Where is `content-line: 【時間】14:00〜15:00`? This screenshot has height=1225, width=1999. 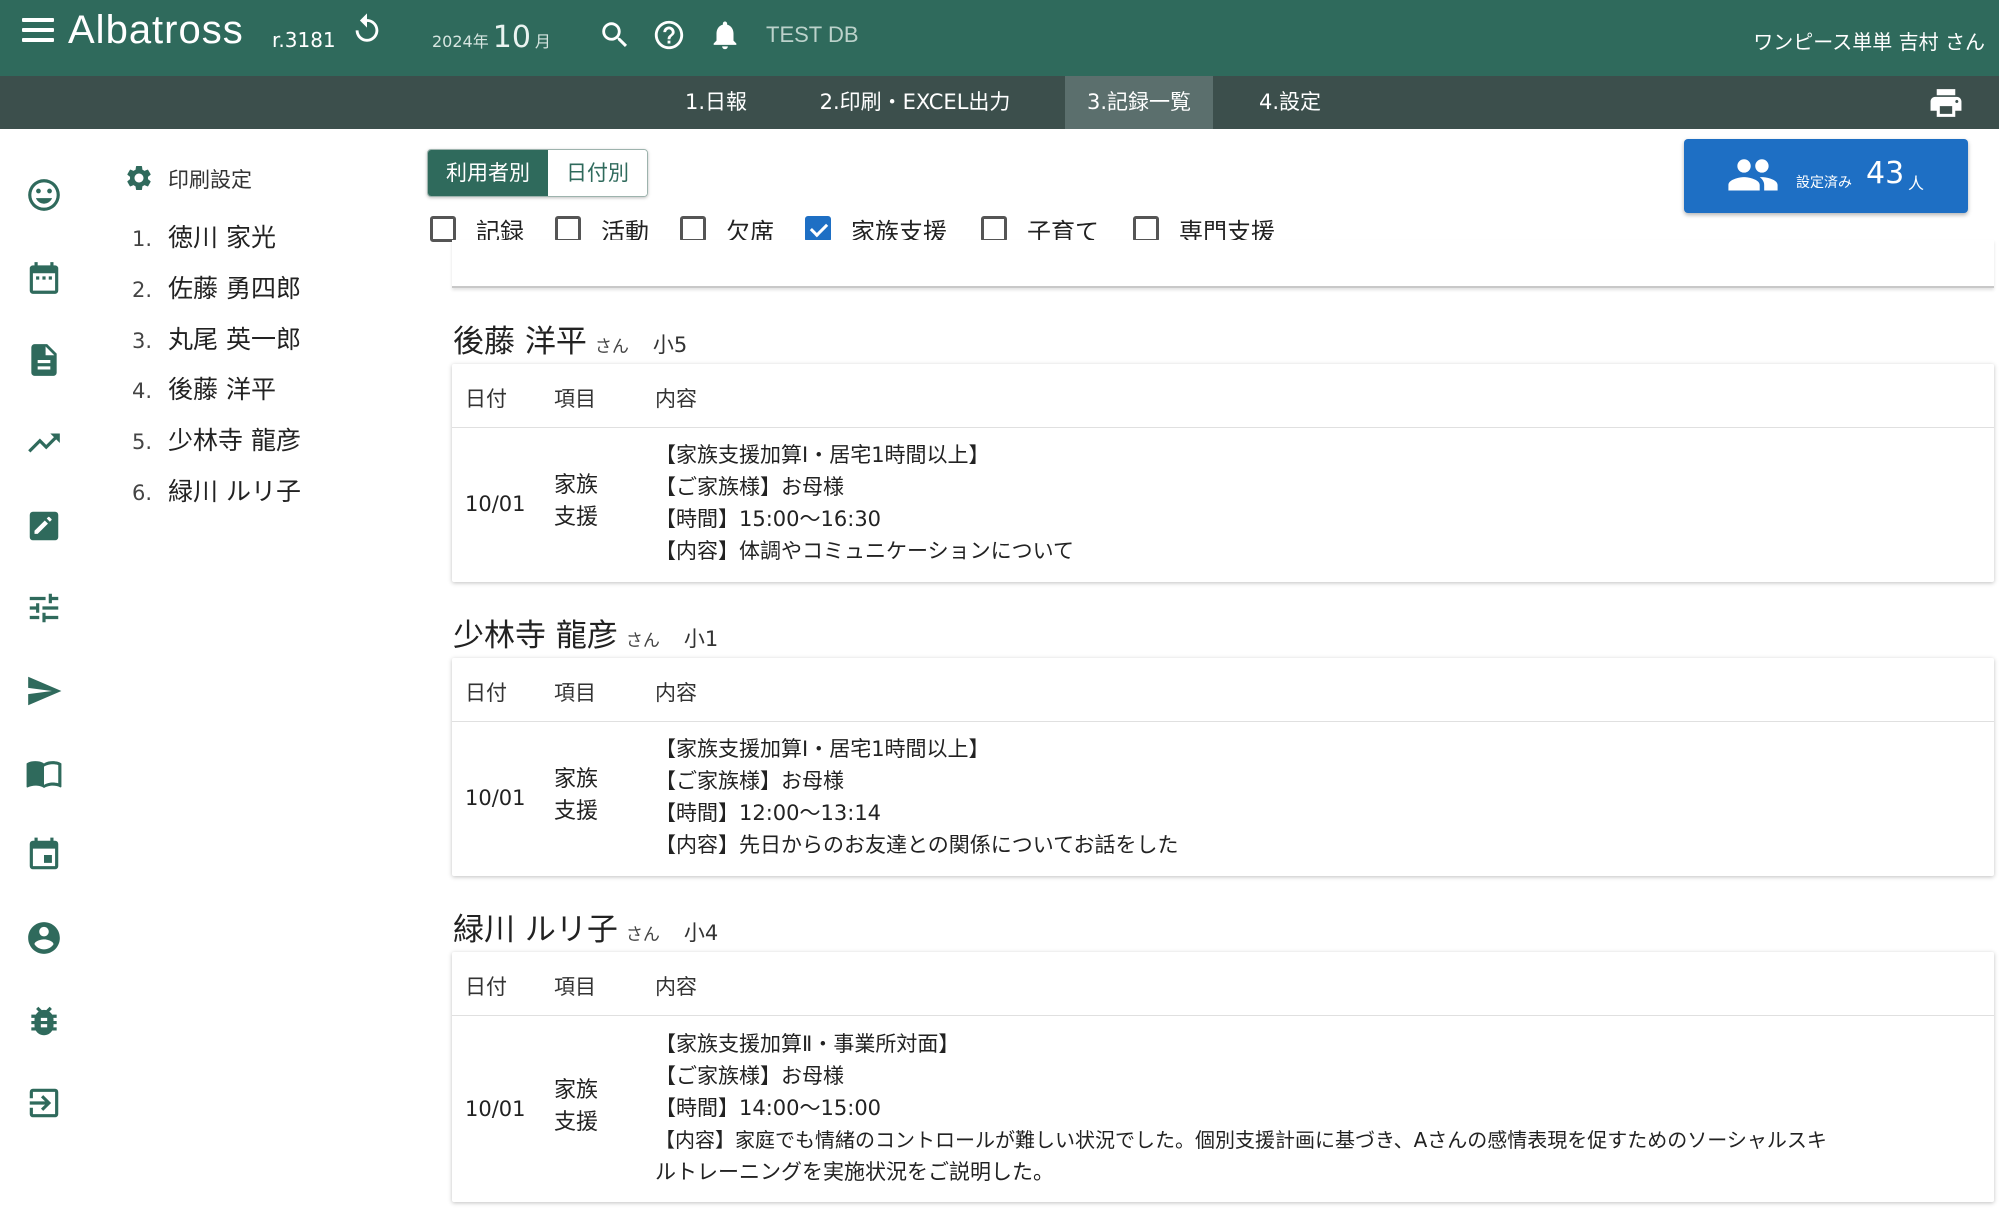 content-line: 【時間】14:00〜15:00 is located at coordinates (768, 1108).